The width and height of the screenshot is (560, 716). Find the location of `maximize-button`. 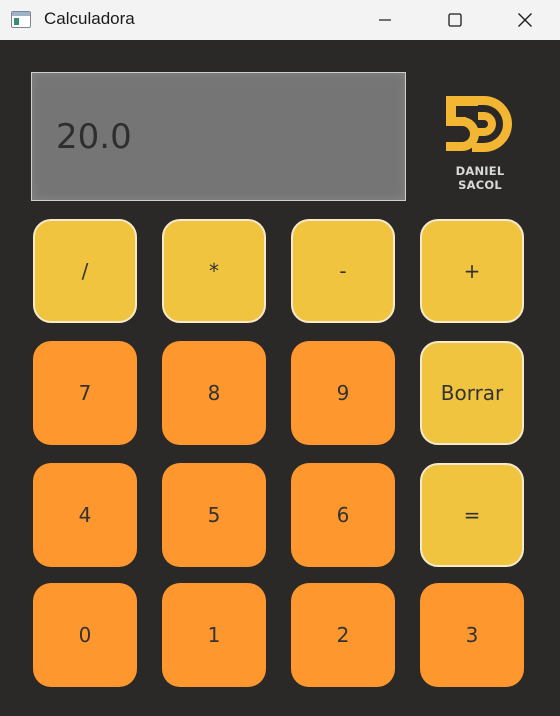

maximize-button is located at coordinates (455, 20).